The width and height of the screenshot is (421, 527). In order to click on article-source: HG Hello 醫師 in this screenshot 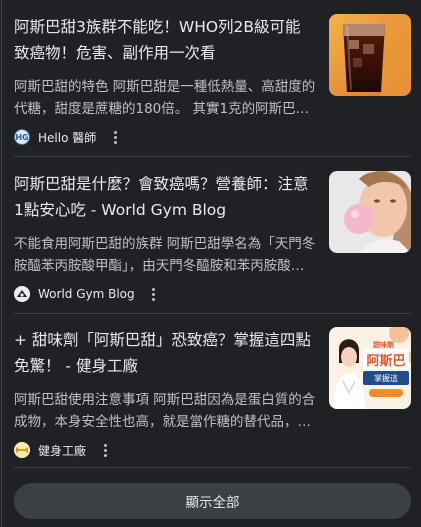, I will do `click(68, 137)`.